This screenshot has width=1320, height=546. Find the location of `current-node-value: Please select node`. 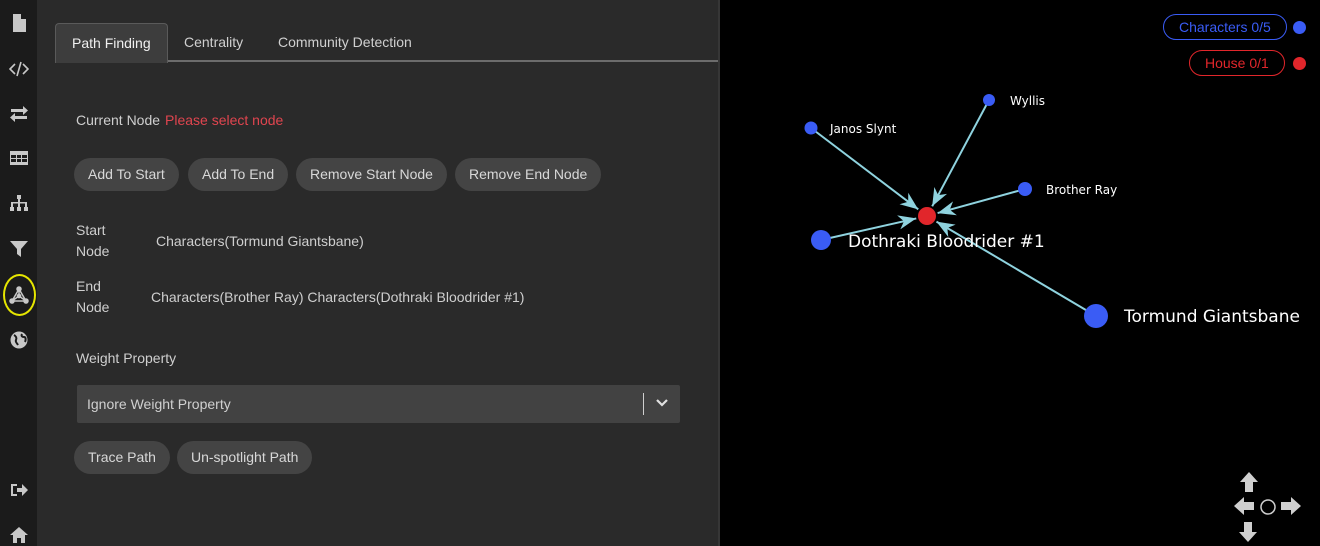

current-node-value: Please select node is located at coordinates (224, 120).